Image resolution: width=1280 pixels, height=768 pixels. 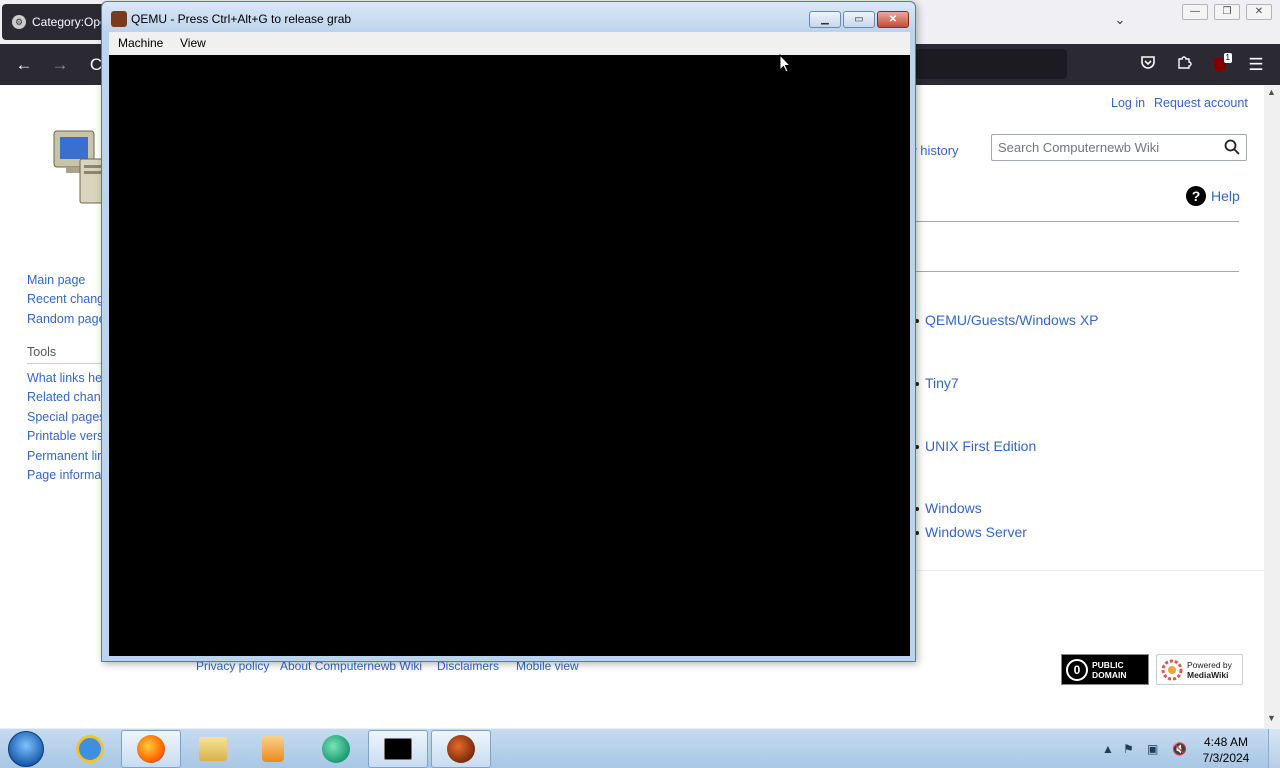 I want to click on show-desktop-button, so click(x=1274, y=748).